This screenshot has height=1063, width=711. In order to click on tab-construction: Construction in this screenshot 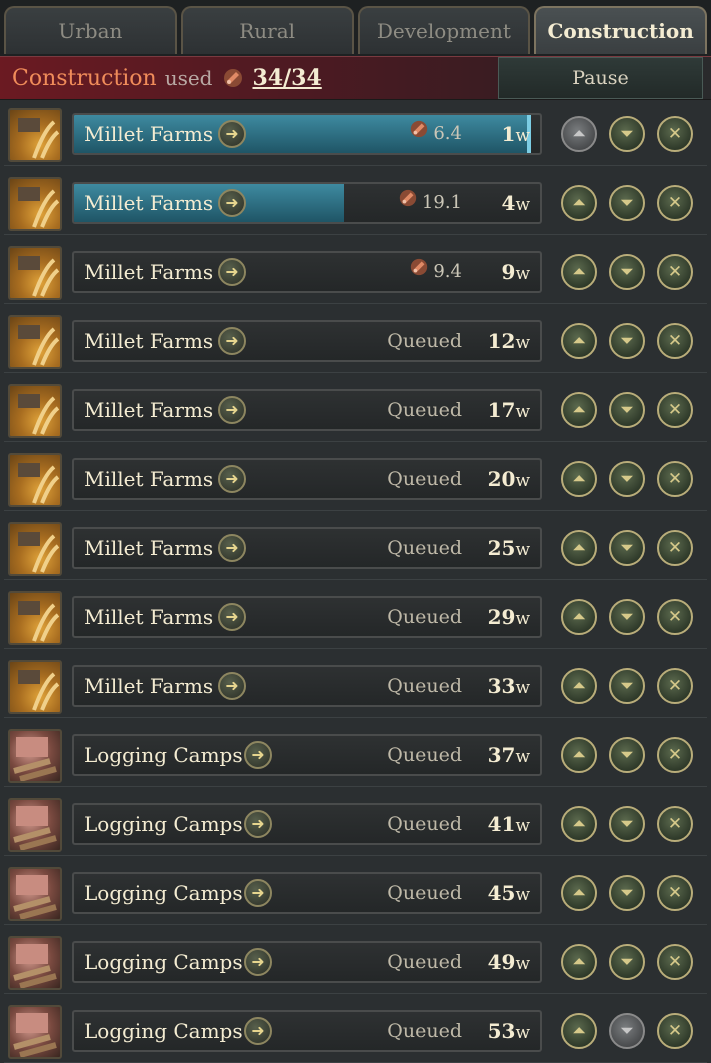, I will do `click(620, 30)`.